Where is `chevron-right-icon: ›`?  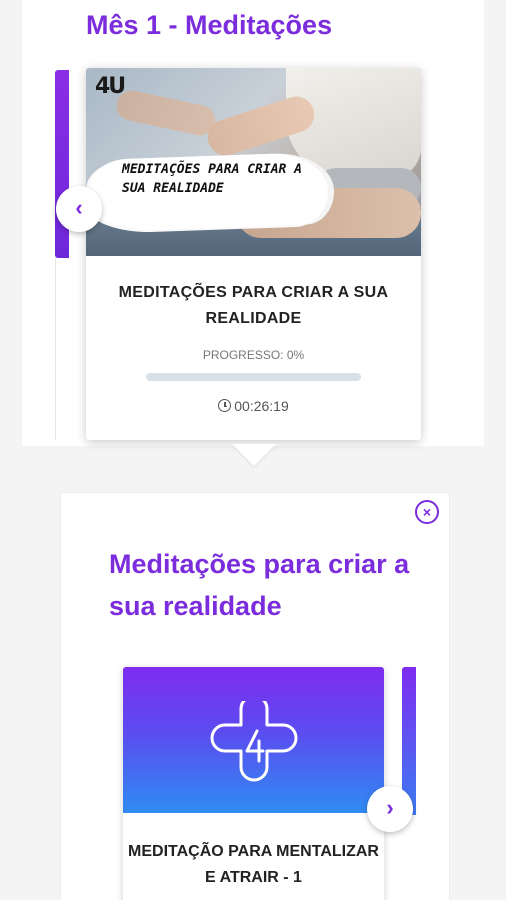
chevron-right-icon: › is located at coordinates (390, 807).